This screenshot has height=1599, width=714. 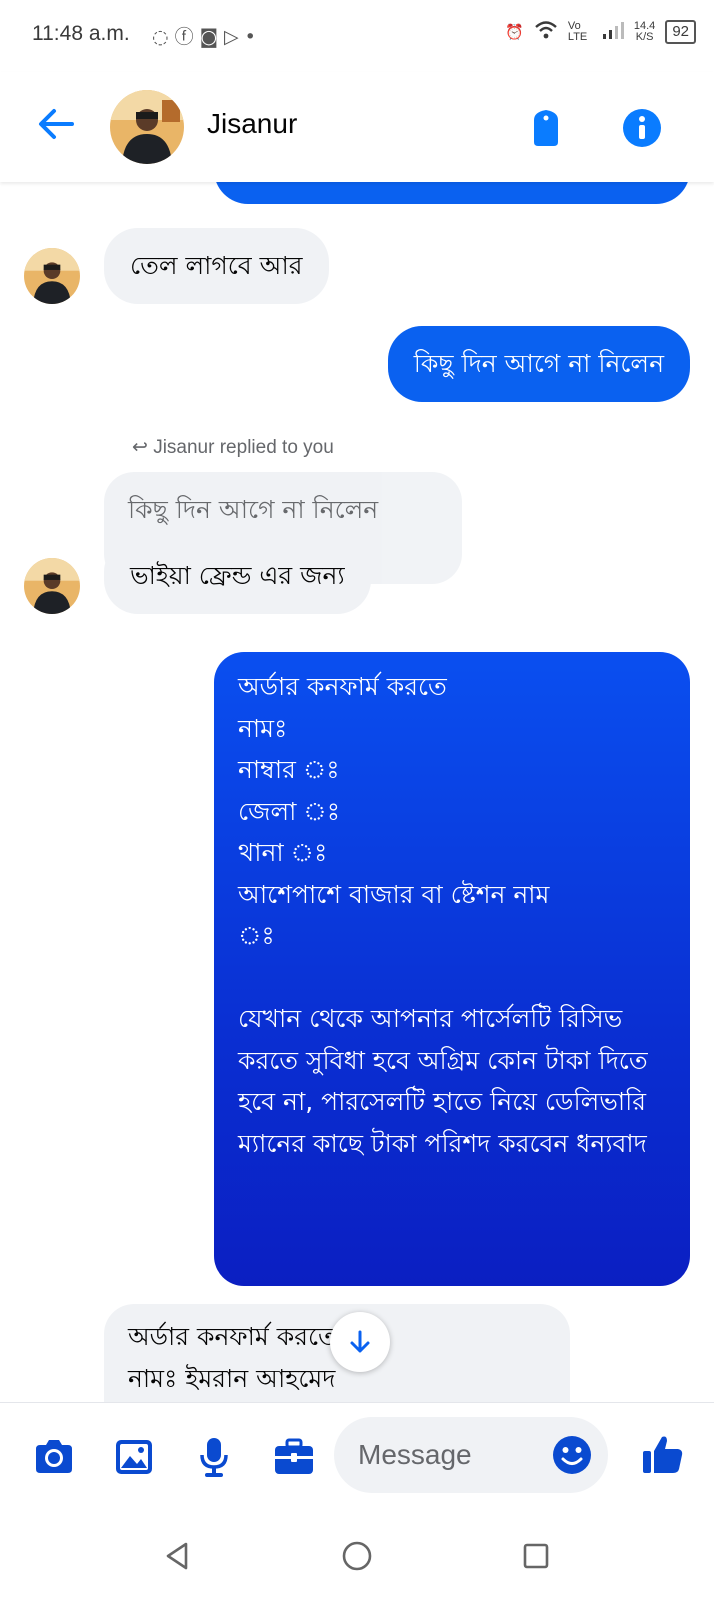 I want to click on nav-recents-button, so click(x=536, y=1556).